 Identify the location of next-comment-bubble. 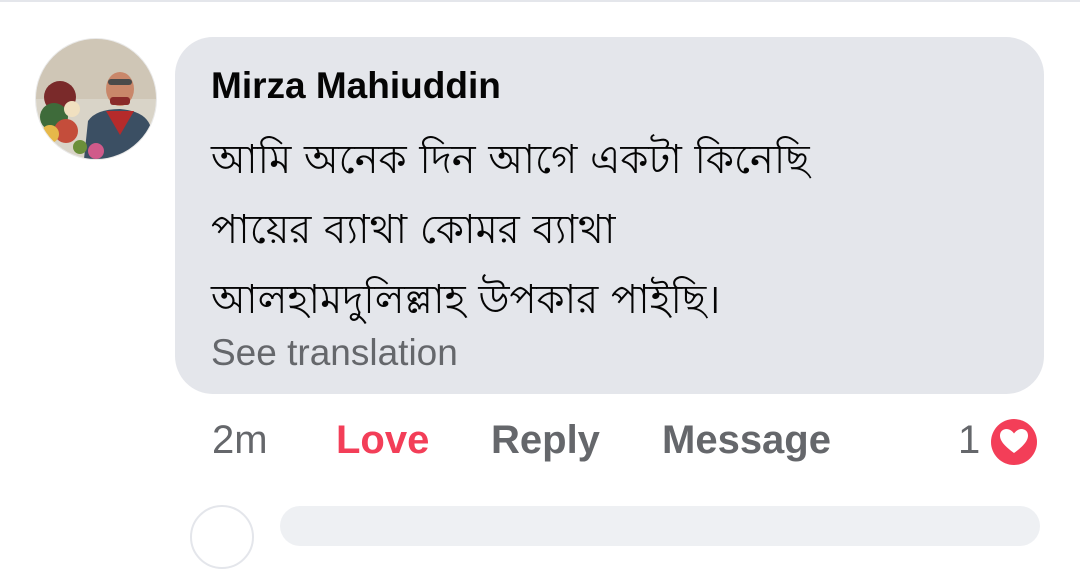
(660, 526).